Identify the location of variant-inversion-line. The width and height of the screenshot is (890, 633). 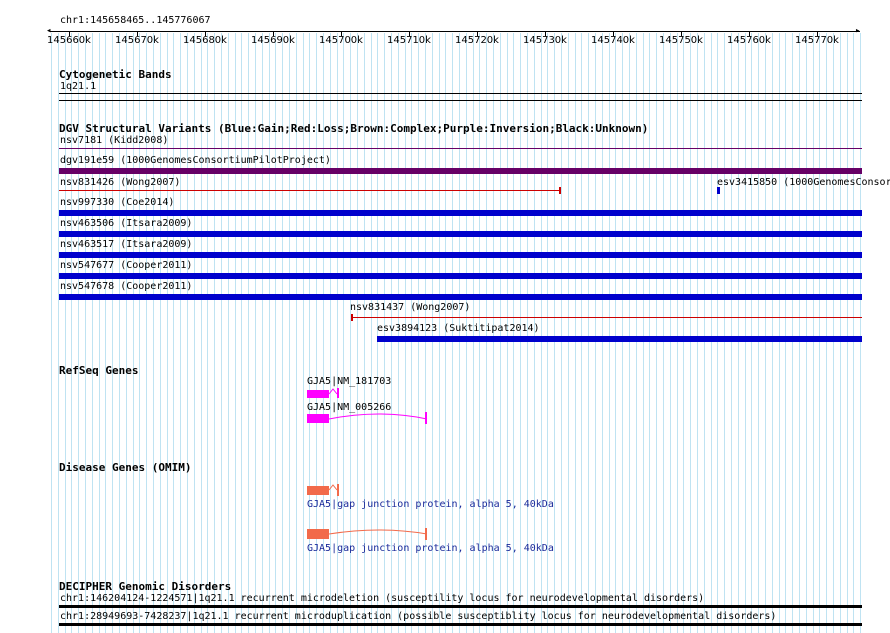
(460, 148).